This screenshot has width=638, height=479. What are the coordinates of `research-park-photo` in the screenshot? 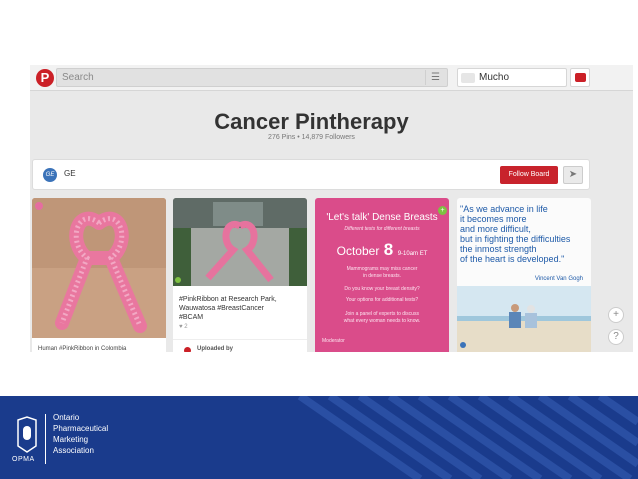 It's located at (240, 242).